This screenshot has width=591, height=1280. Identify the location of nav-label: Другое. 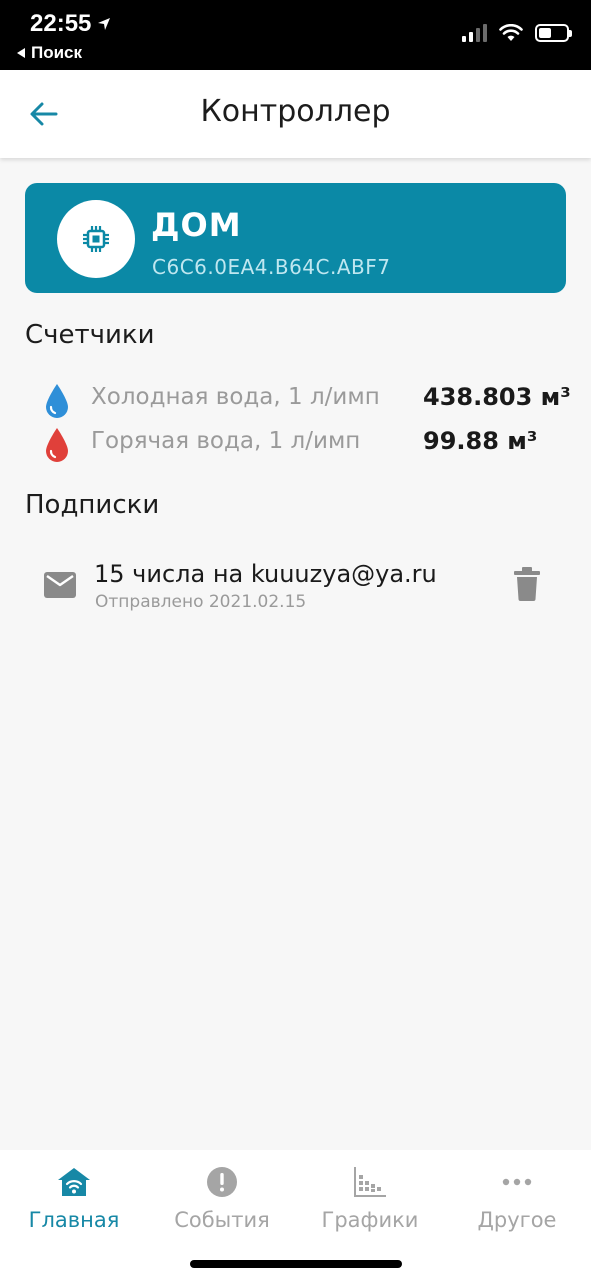
(517, 1220).